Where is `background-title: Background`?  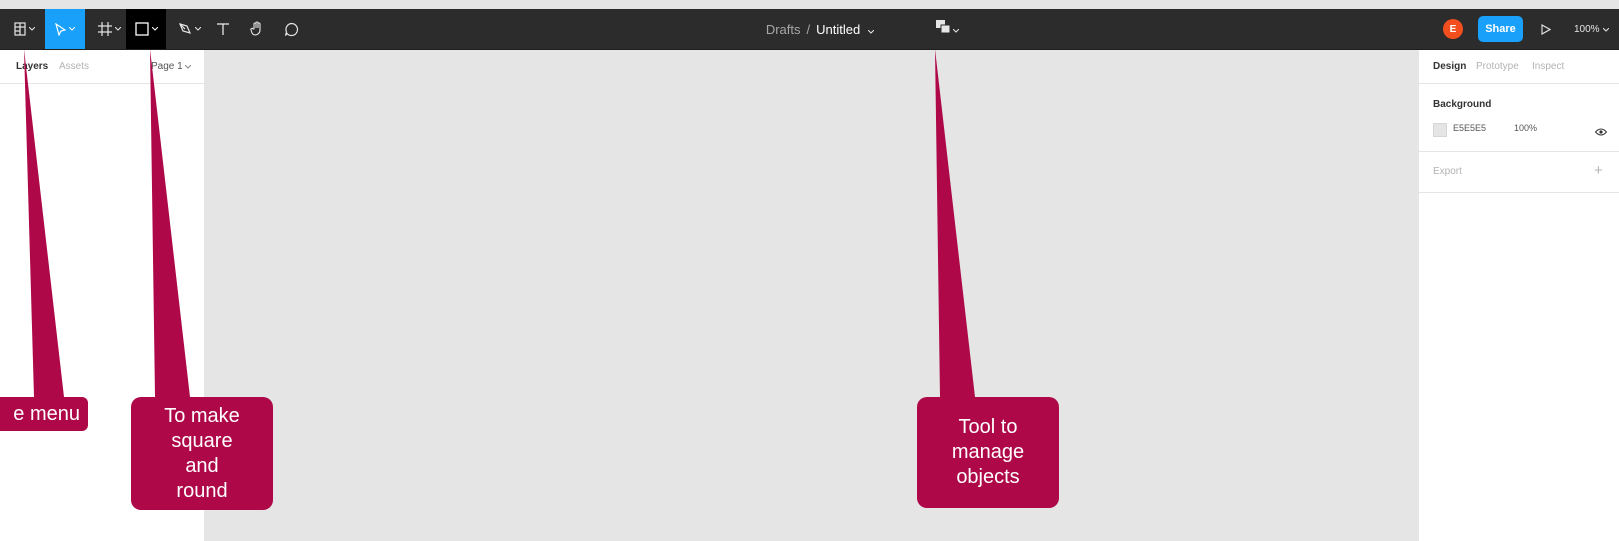
background-title: Background is located at coordinates (1462, 104).